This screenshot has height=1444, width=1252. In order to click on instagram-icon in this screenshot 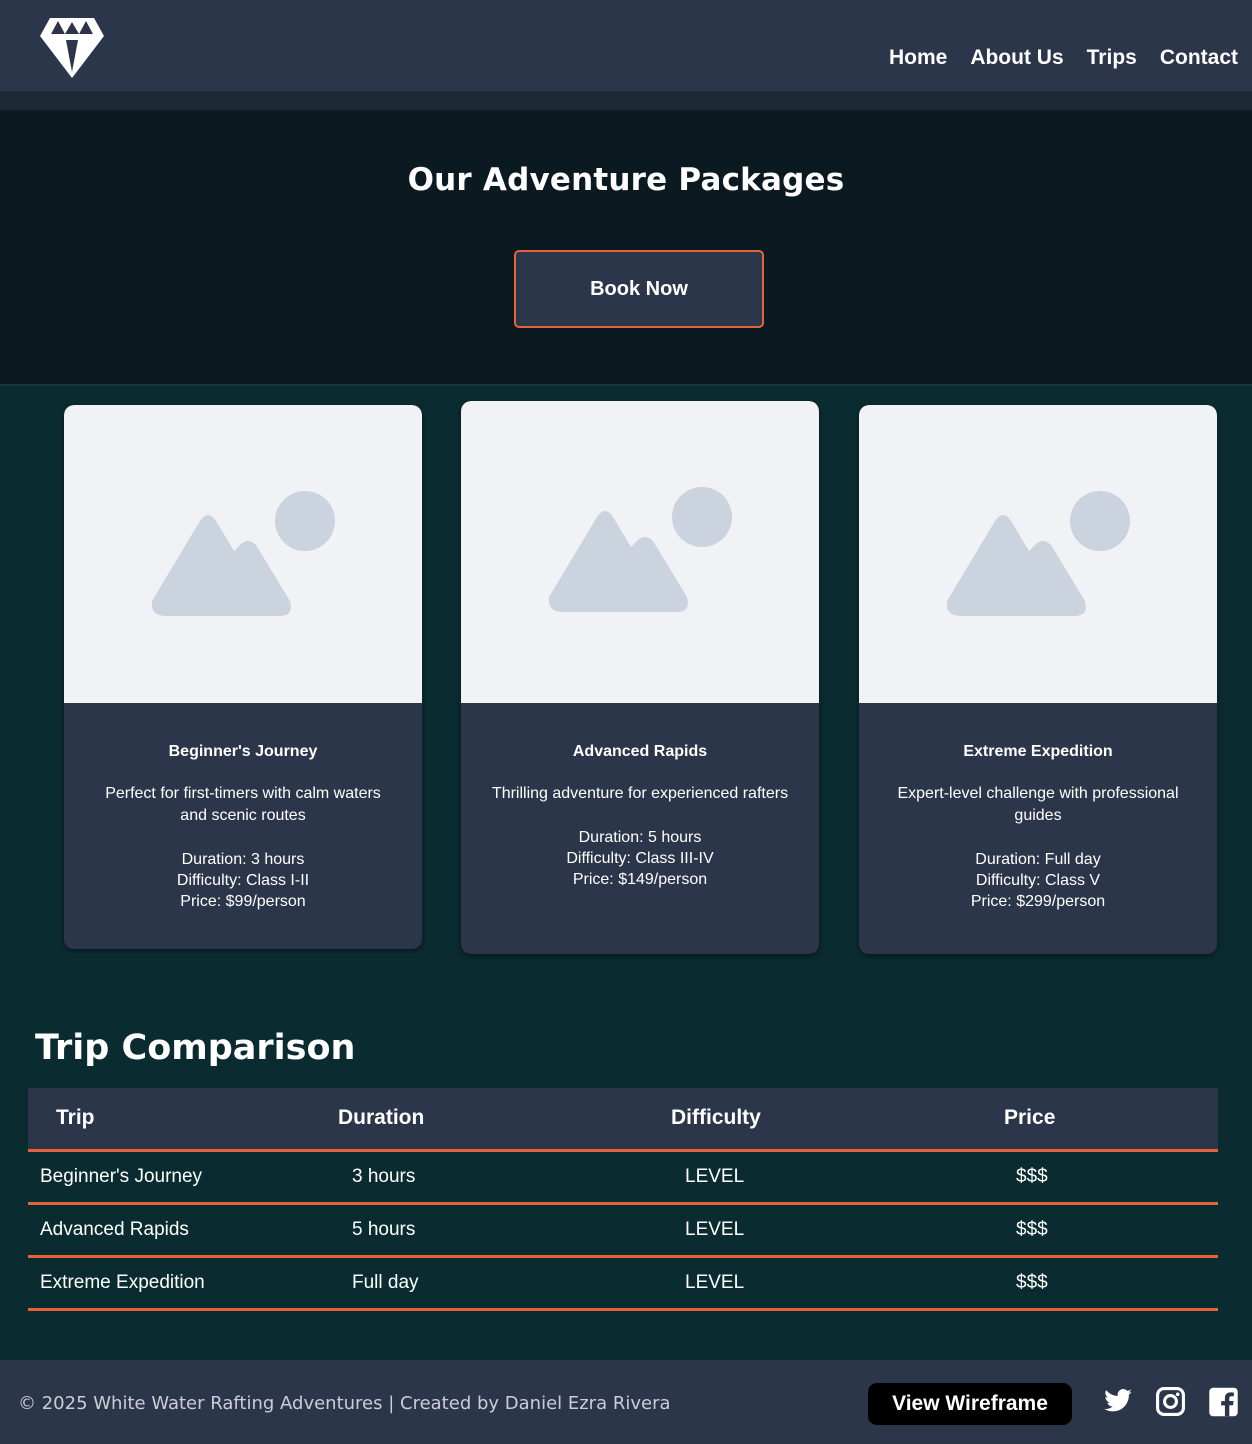, I will do `click(1170, 1401)`.